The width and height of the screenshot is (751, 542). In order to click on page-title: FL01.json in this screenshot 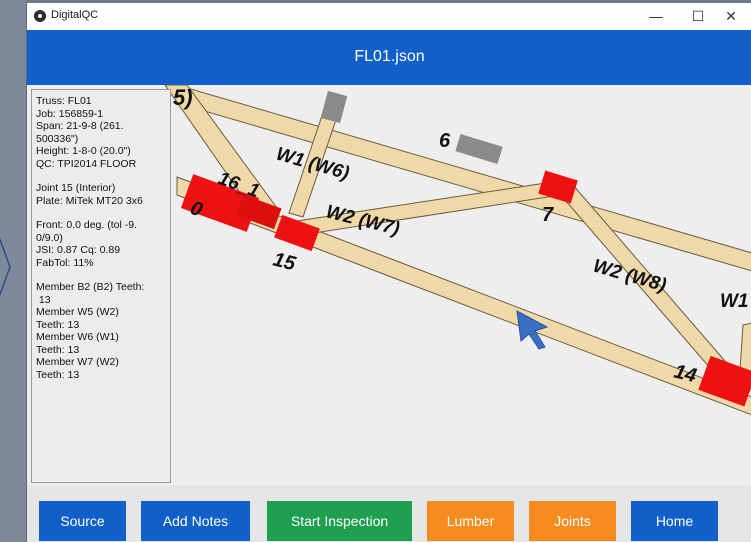, I will do `click(389, 56)`.